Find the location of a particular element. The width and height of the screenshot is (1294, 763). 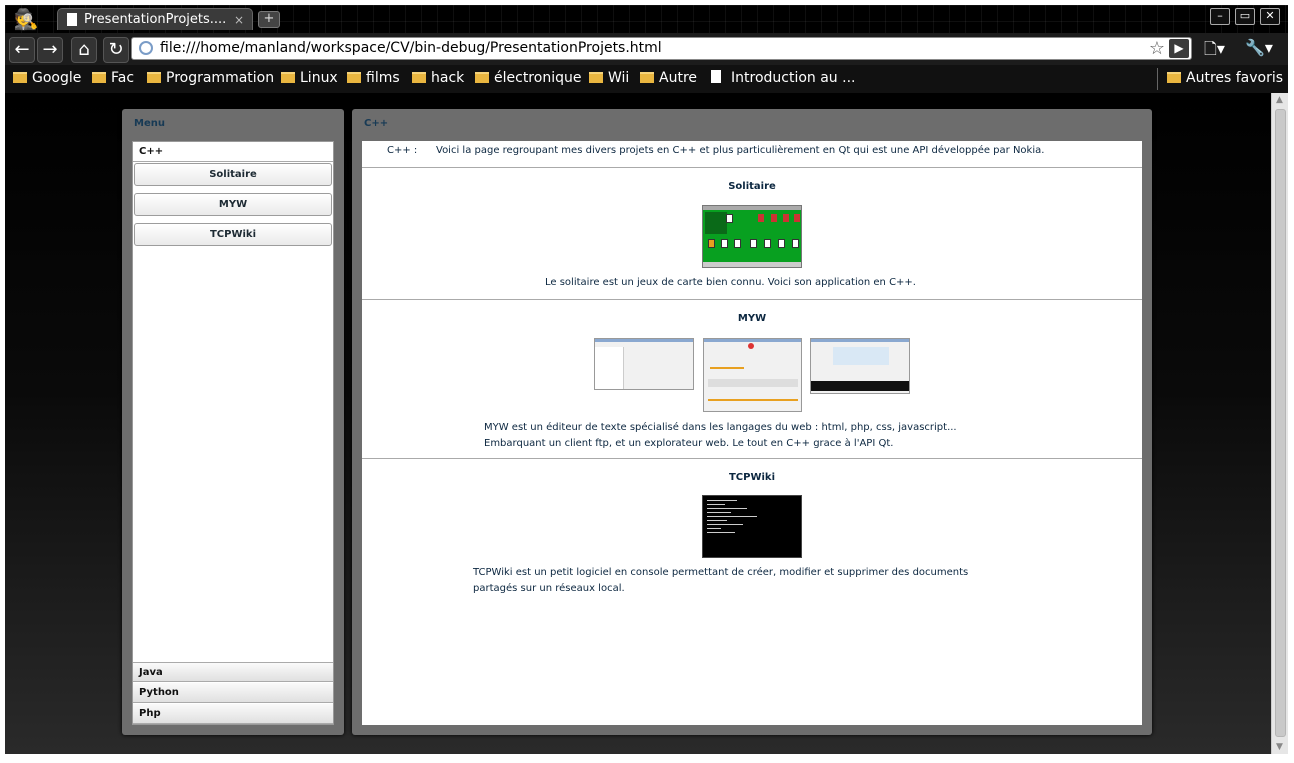

page-info-icon is located at coordinates (146, 48).